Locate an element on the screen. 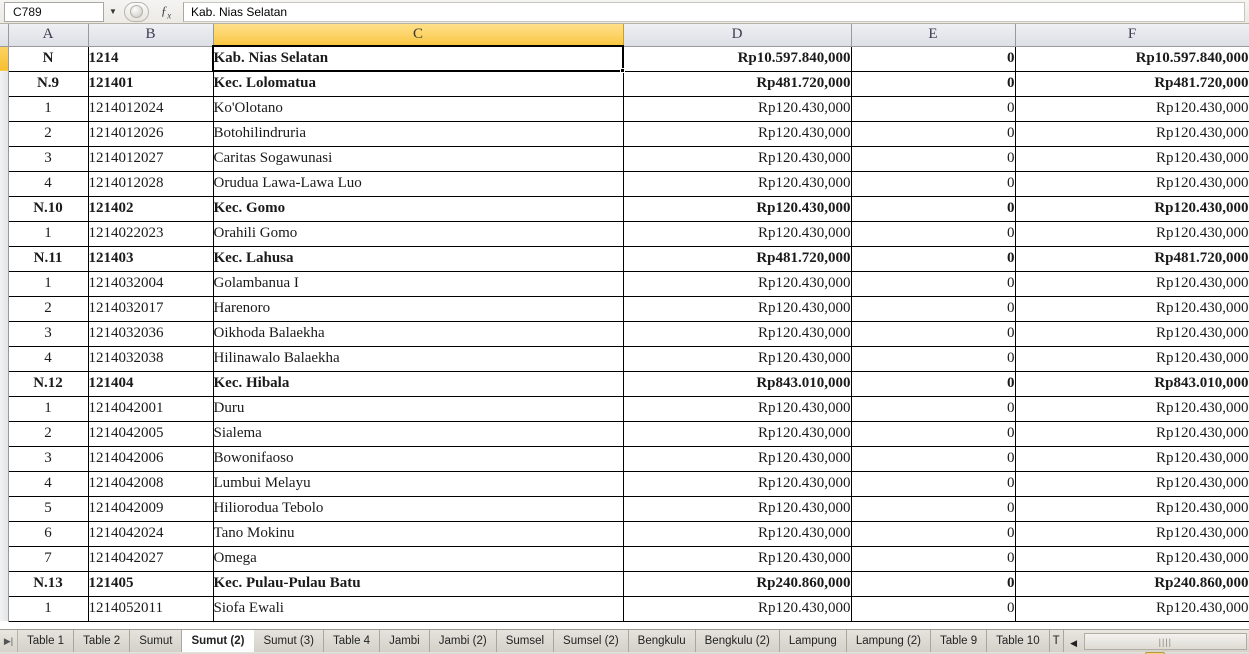 The image size is (1249, 654). cell-C: Ko'Olotano is located at coordinates (418, 108).